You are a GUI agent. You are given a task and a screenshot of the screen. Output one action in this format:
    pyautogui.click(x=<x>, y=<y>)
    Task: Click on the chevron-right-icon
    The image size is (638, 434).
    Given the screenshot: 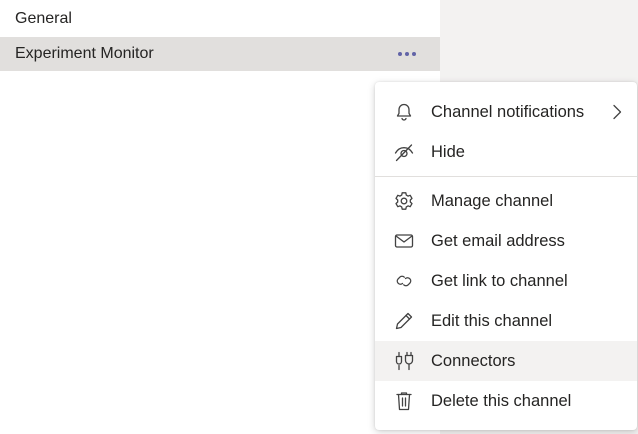 What is the action you would take?
    pyautogui.click(x=617, y=112)
    